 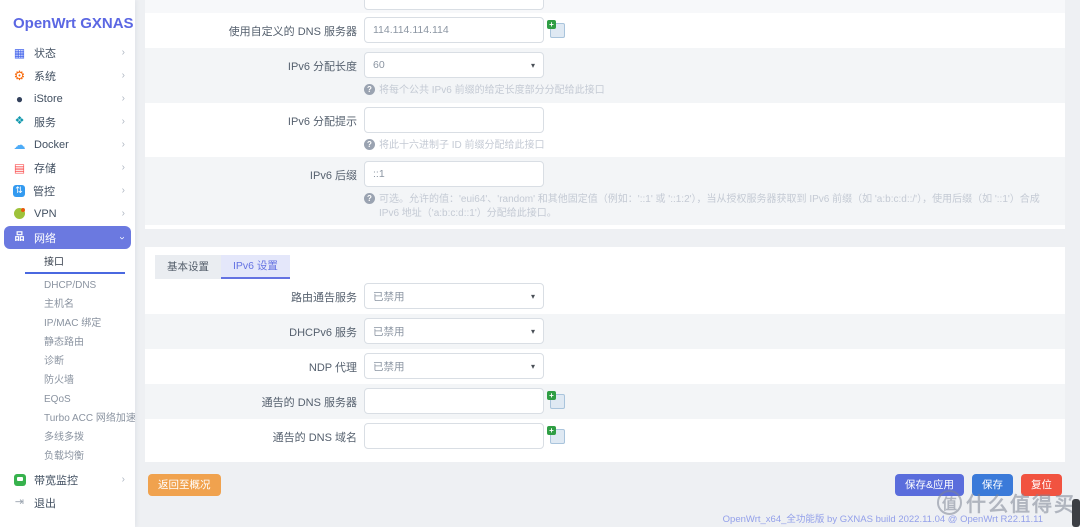 What do you see at coordinates (67, 167) in the screenshot?
I see `sidebar-item-storage: ▤ 存储 ›` at bounding box center [67, 167].